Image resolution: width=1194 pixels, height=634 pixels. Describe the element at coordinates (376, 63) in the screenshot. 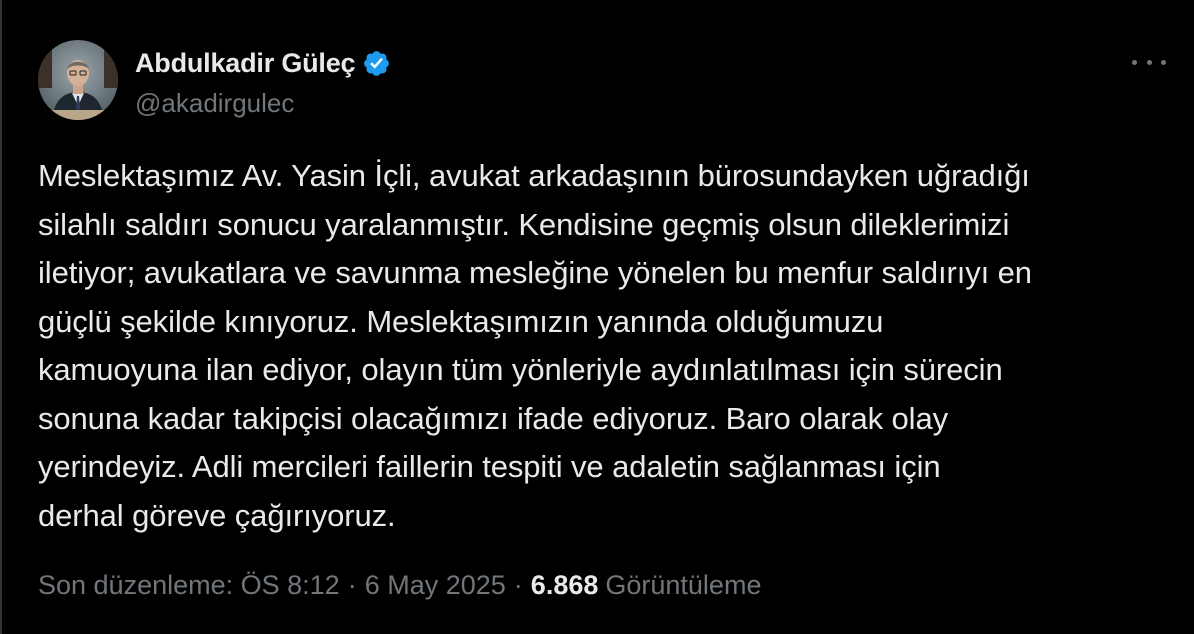

I see `verified-badge-icon` at that location.